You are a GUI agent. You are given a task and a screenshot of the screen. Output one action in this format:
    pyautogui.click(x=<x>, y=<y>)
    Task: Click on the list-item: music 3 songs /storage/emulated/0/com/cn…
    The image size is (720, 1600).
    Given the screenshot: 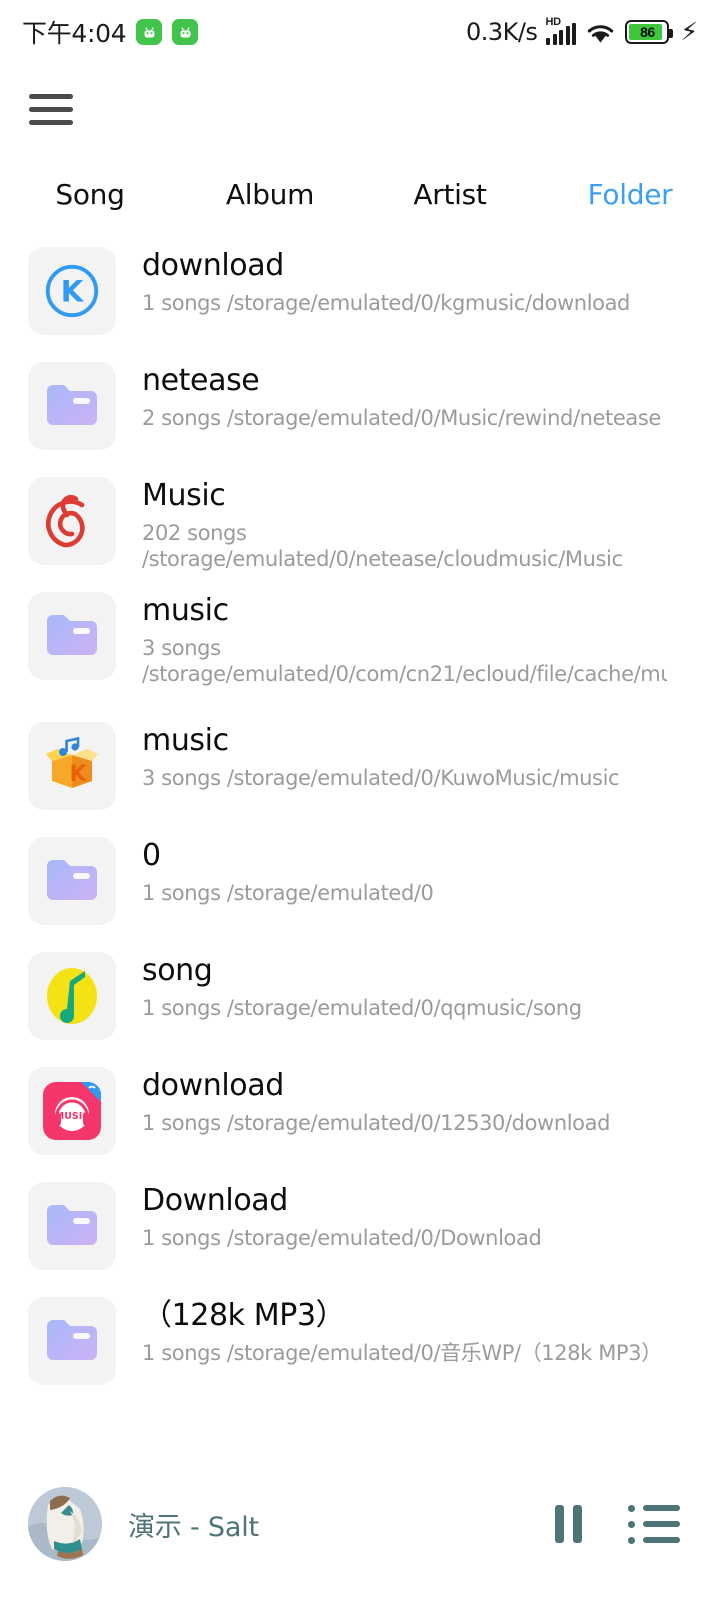 What is the action you would take?
    pyautogui.click(x=360, y=655)
    